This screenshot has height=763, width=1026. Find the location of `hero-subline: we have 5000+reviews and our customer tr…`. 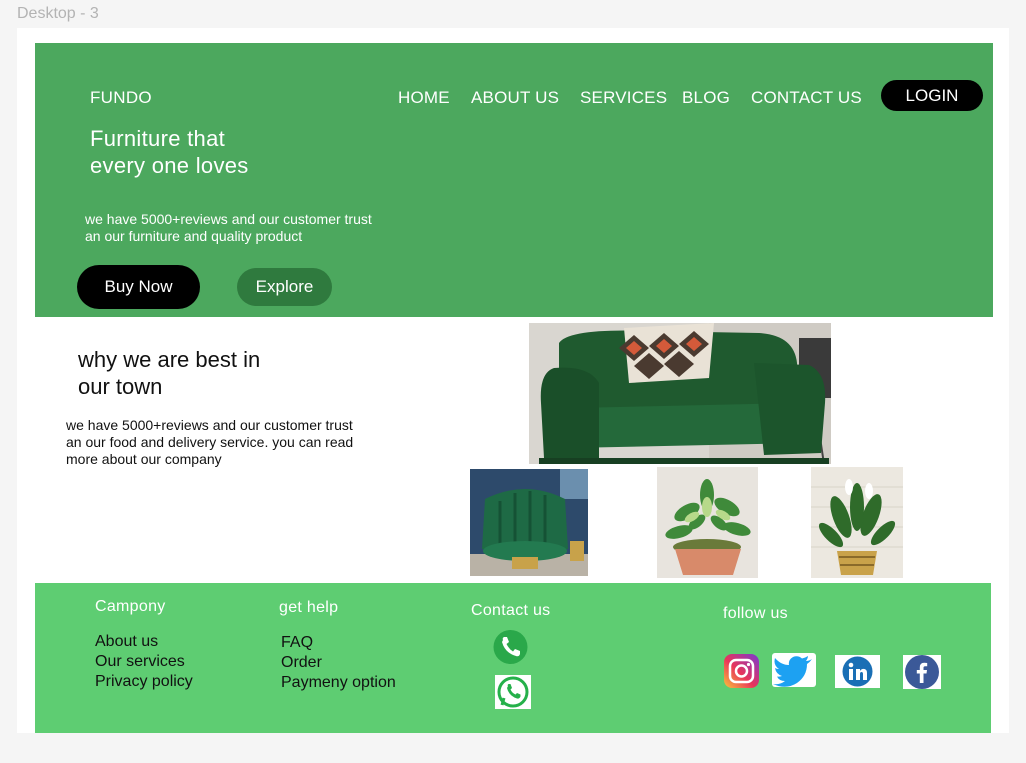

hero-subline: we have 5000+reviews and our customer tr… is located at coordinates (228, 227).